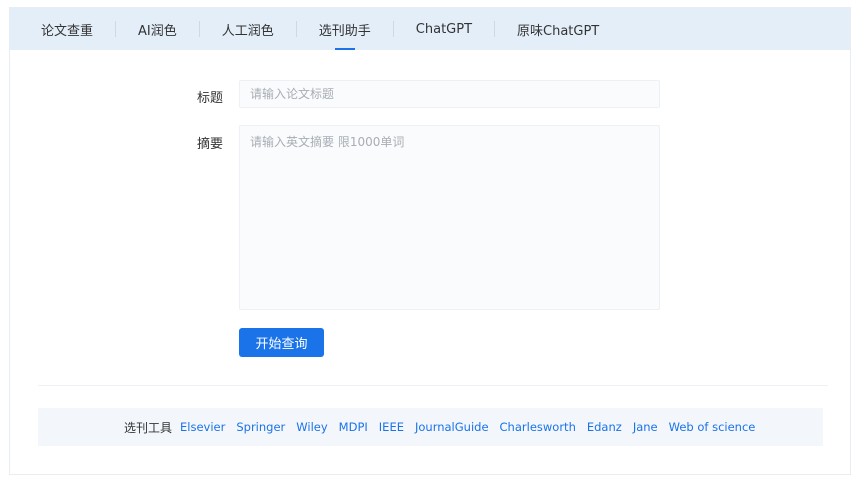 This screenshot has height=483, width=859. I want to click on link-elsevier: Elsevier, so click(202, 427).